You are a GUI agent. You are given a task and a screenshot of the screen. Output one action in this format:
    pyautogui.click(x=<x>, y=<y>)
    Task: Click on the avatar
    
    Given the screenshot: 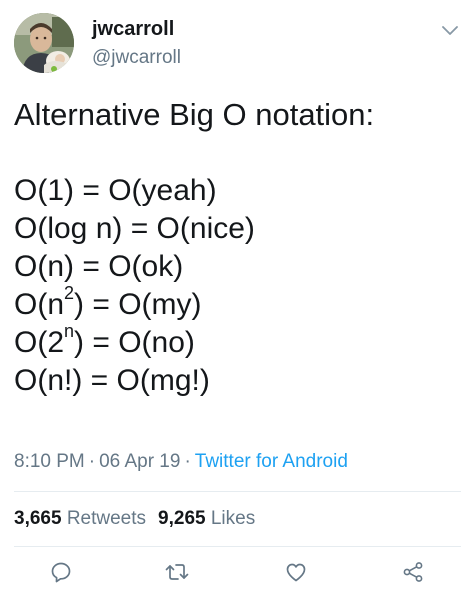 What is the action you would take?
    pyautogui.click(x=44, y=43)
    